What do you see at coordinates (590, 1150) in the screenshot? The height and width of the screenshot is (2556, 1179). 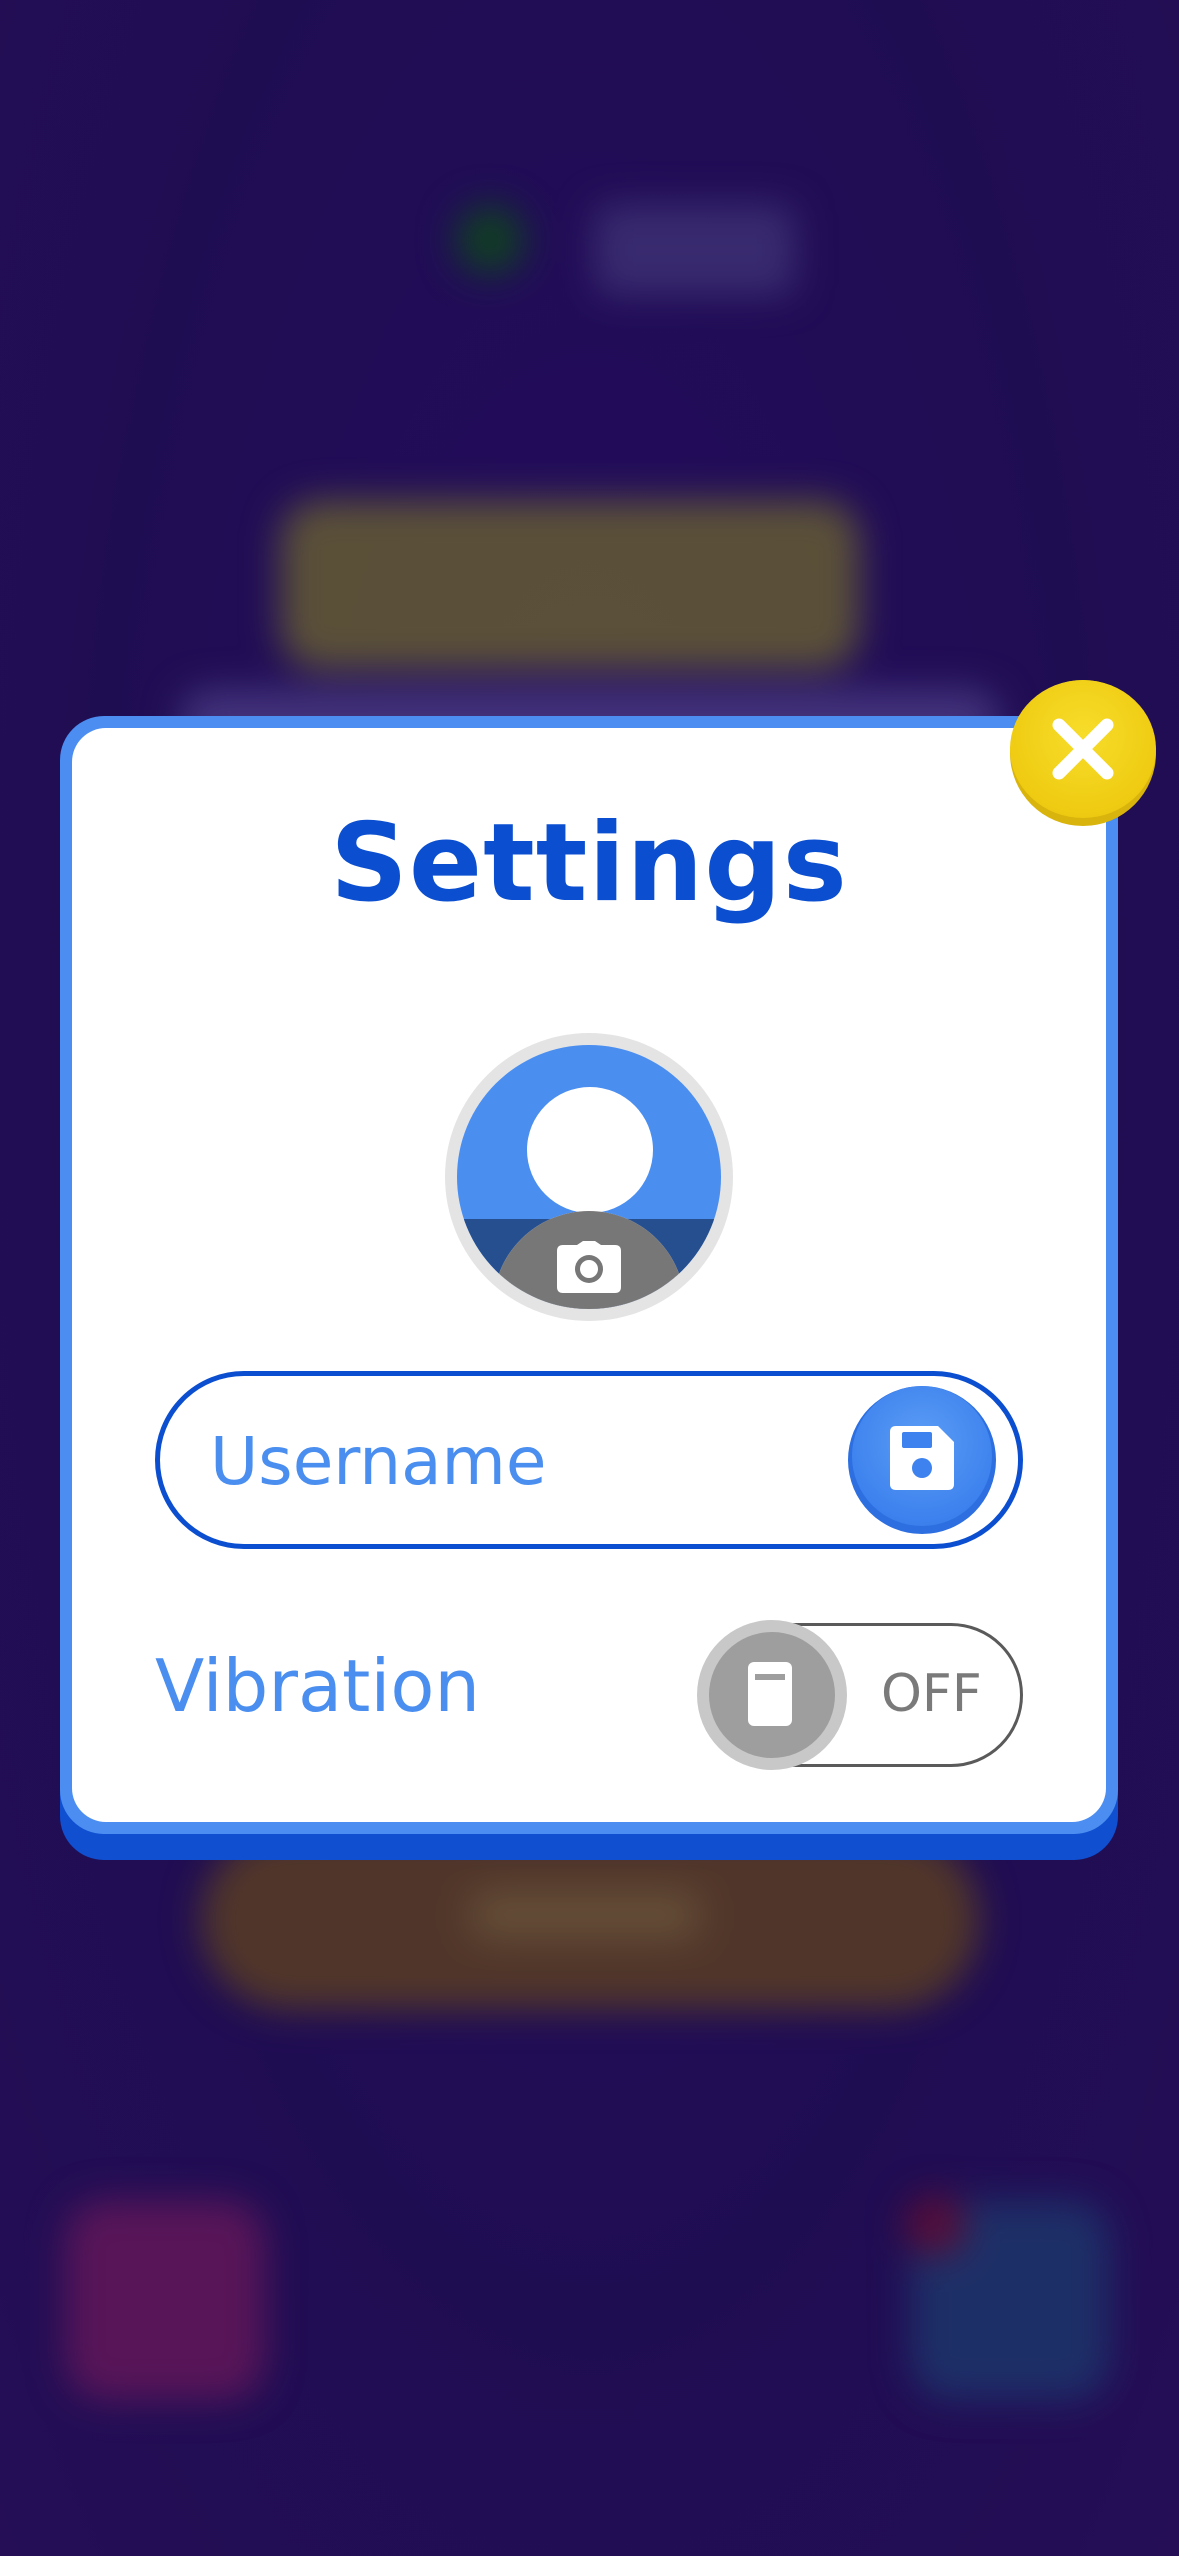 I see `user-silhouette-icon` at bounding box center [590, 1150].